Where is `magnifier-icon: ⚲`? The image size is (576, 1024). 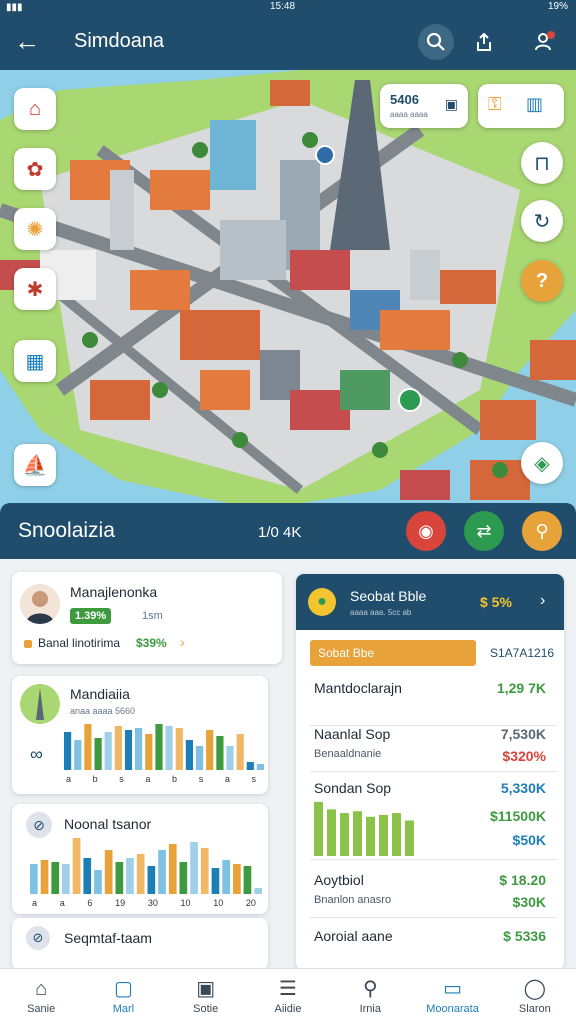 magnifier-icon: ⚲ is located at coordinates (542, 530).